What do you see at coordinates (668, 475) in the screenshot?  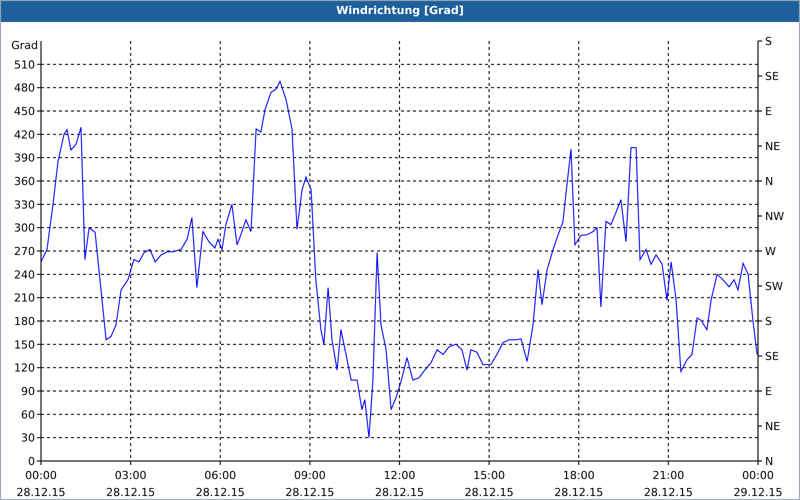 I see `x-tick-label: 21:00` at bounding box center [668, 475].